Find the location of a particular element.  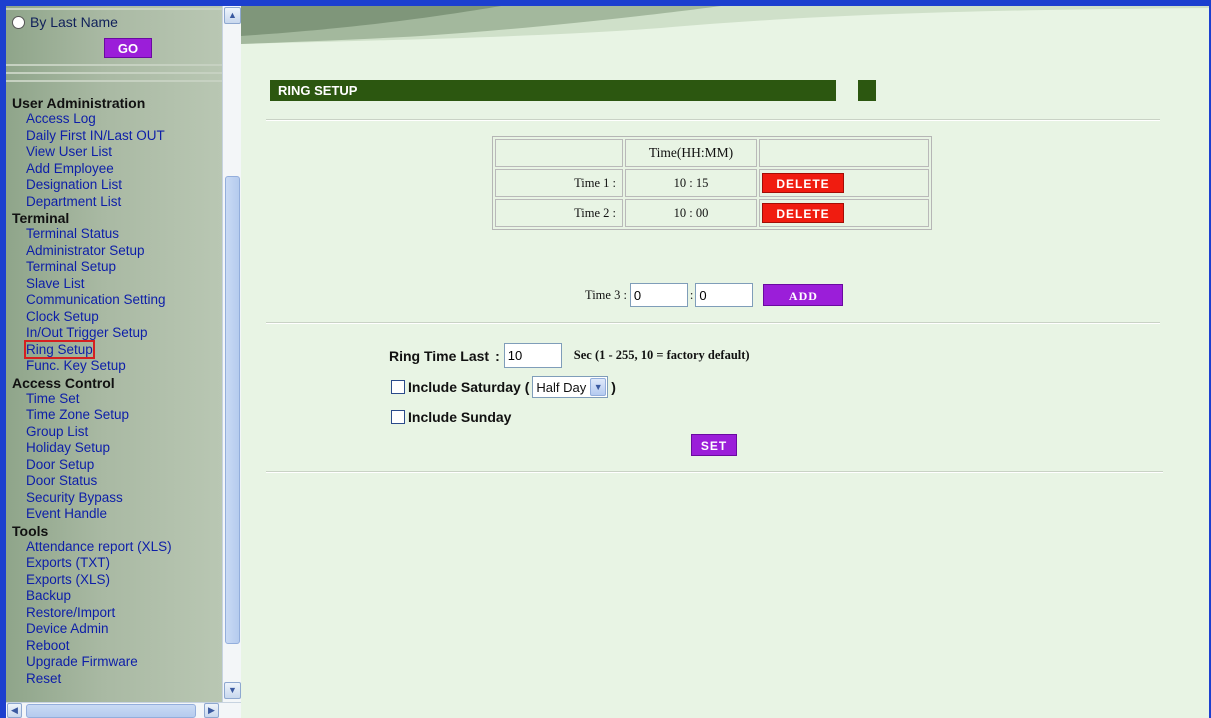

sidebar-item: Group List is located at coordinates (117, 432).